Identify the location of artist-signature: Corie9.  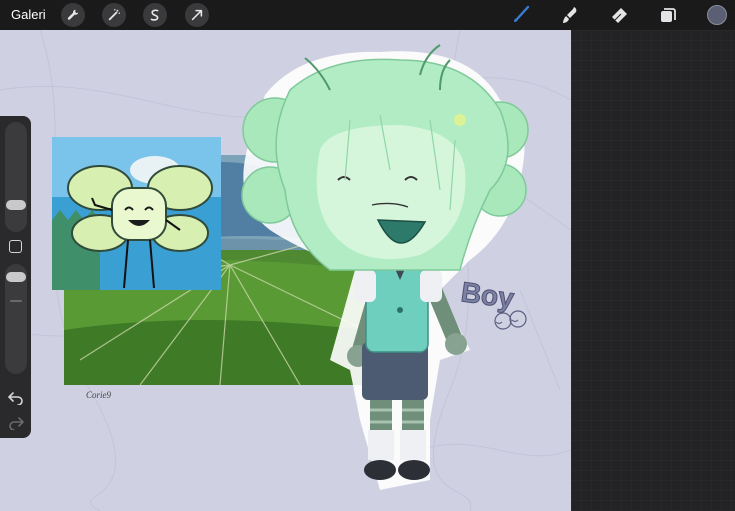
(99, 395).